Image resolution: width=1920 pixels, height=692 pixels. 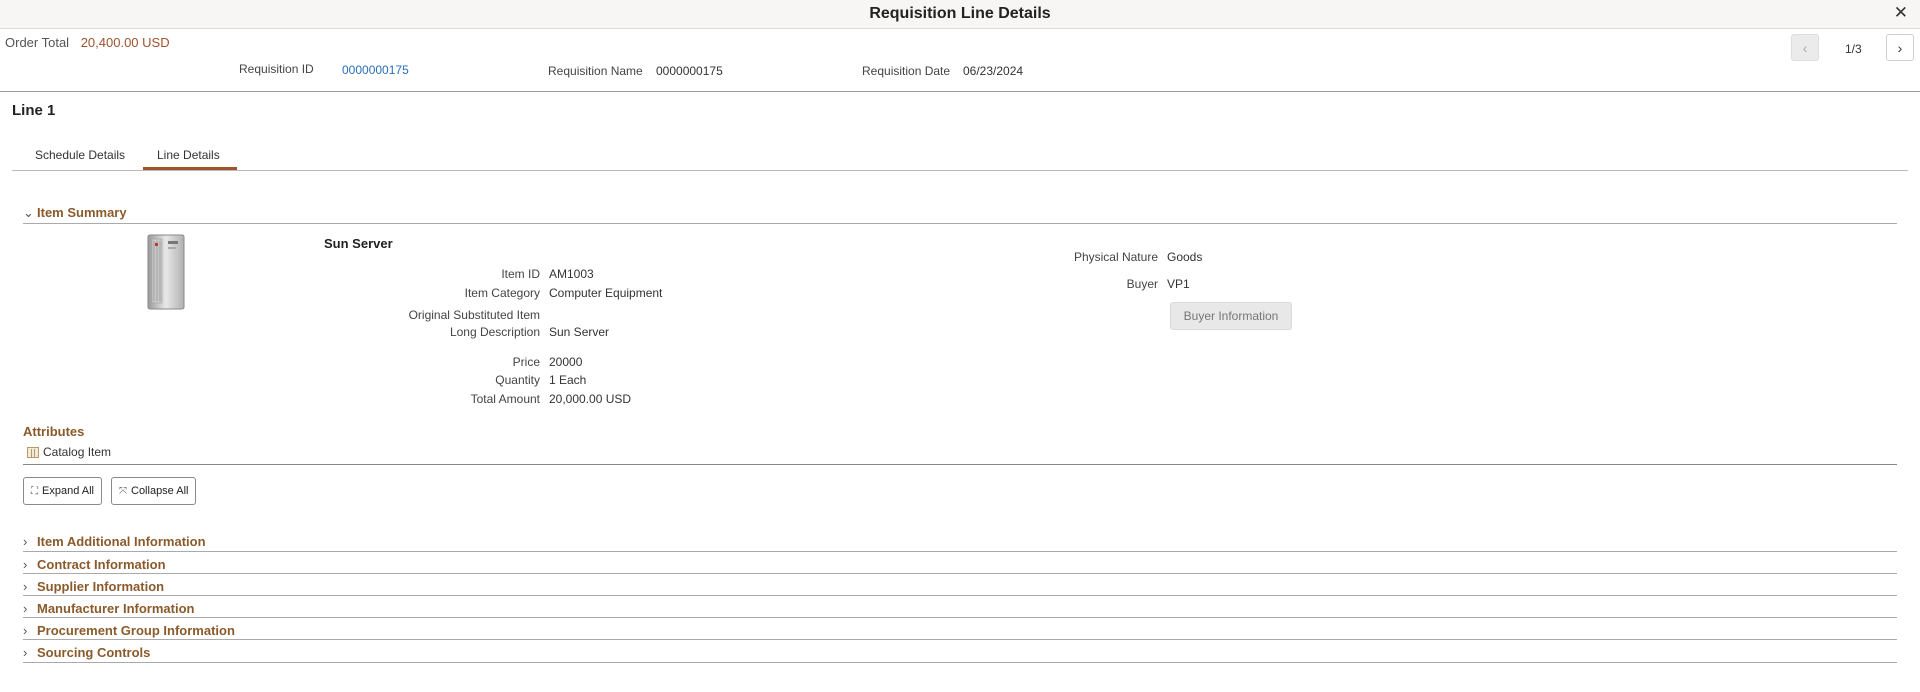 I want to click on original-substituted-item-label: Original Substituted Item, so click(x=474, y=315).